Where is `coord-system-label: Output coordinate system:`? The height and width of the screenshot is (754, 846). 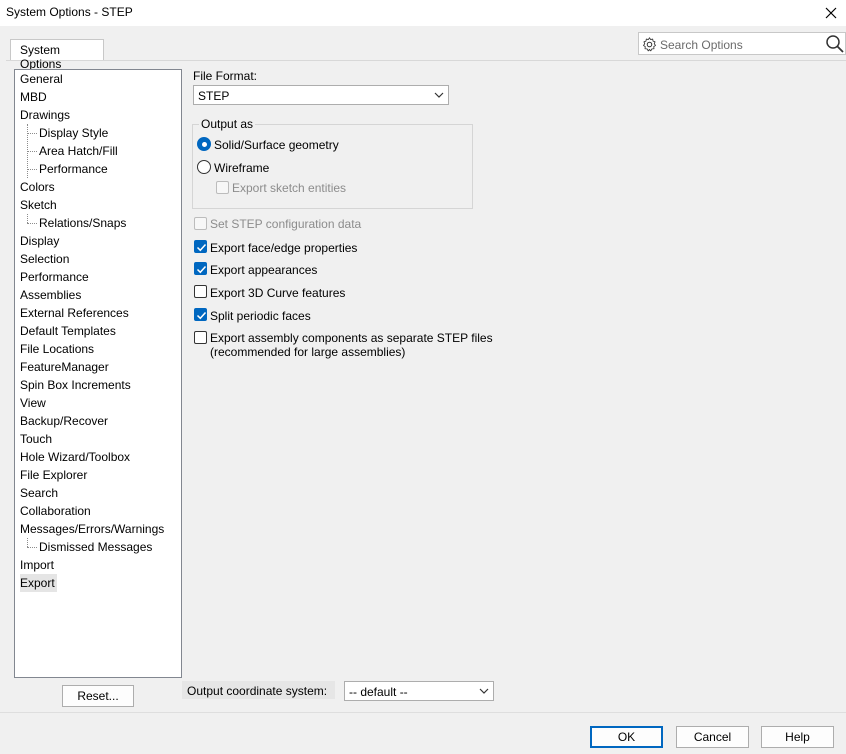
coord-system-label: Output coordinate system: is located at coordinates (258, 690).